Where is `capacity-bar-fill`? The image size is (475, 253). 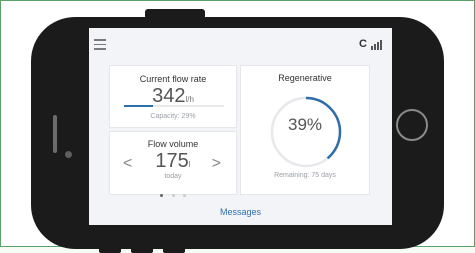 capacity-bar-fill is located at coordinates (138, 106).